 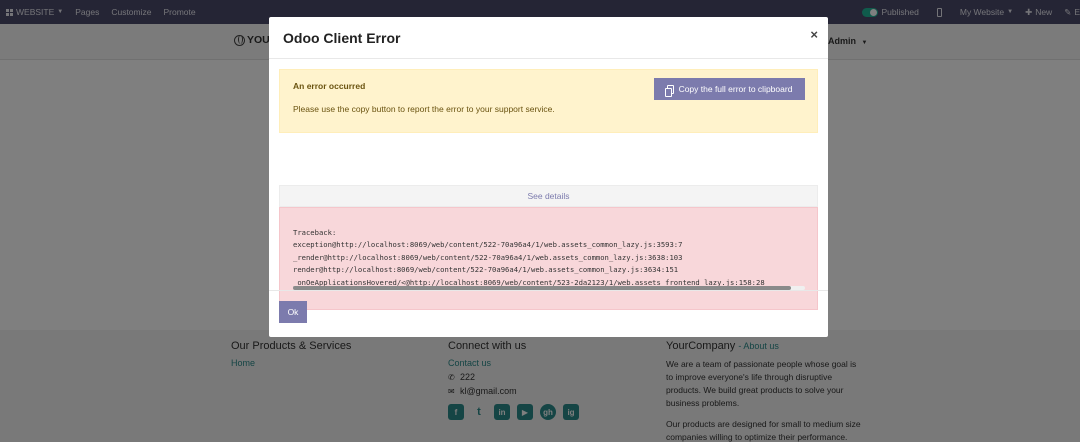 What do you see at coordinates (669, 90) in the screenshot?
I see `clipboard-icon` at bounding box center [669, 90].